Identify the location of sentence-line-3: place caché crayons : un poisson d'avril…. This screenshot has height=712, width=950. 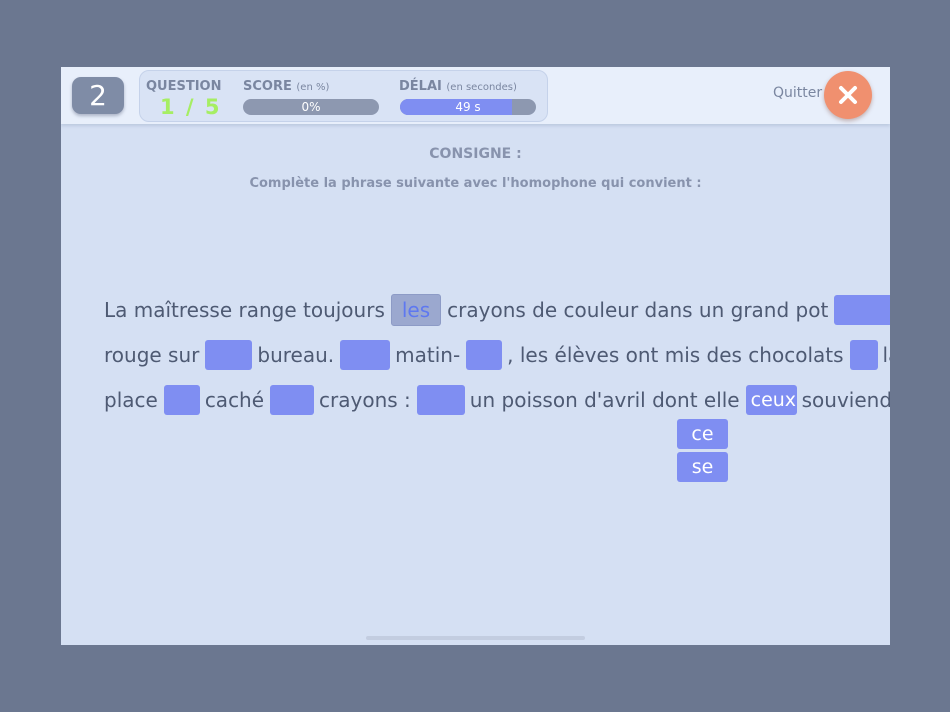
(497, 400).